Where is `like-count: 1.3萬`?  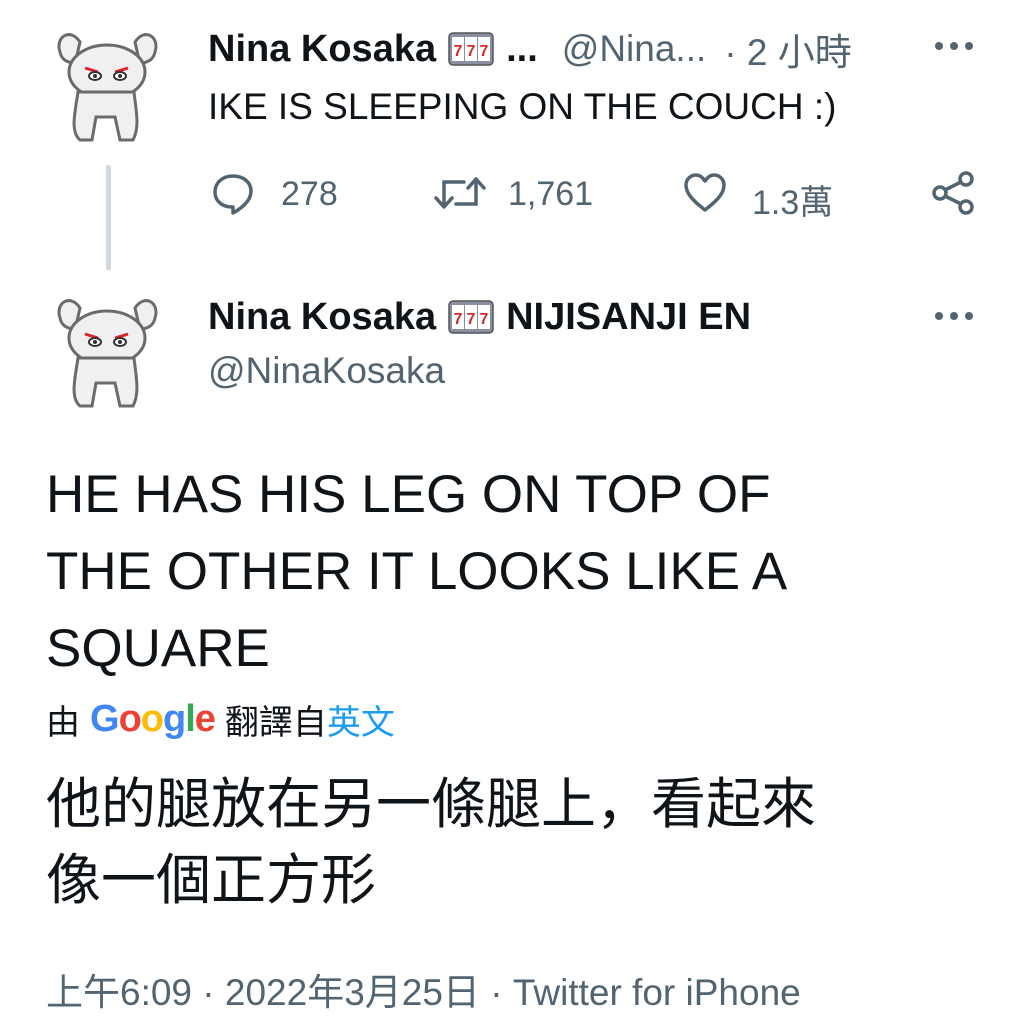 like-count: 1.3萬 is located at coordinates (793, 203).